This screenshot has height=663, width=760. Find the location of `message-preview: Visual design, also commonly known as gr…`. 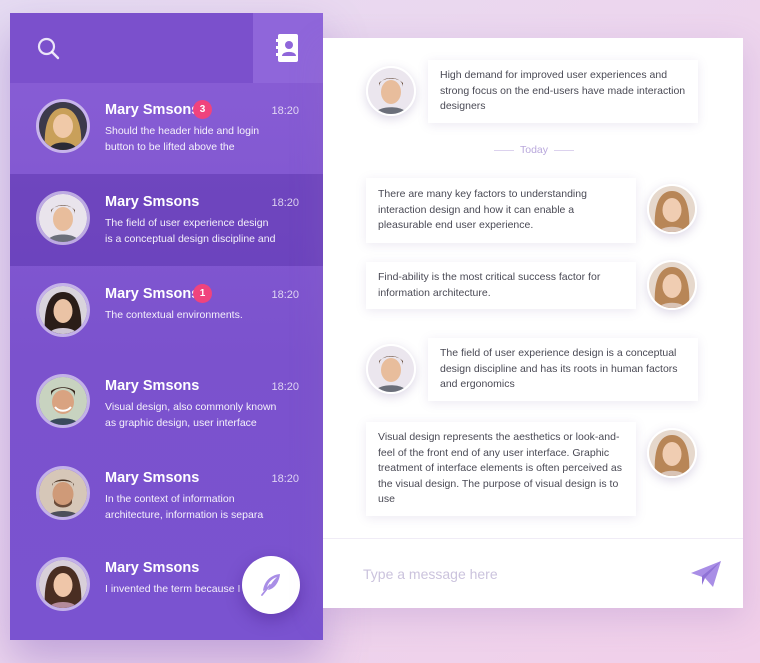

message-preview: Visual design, also commonly known as gr… is located at coordinates (191, 415).